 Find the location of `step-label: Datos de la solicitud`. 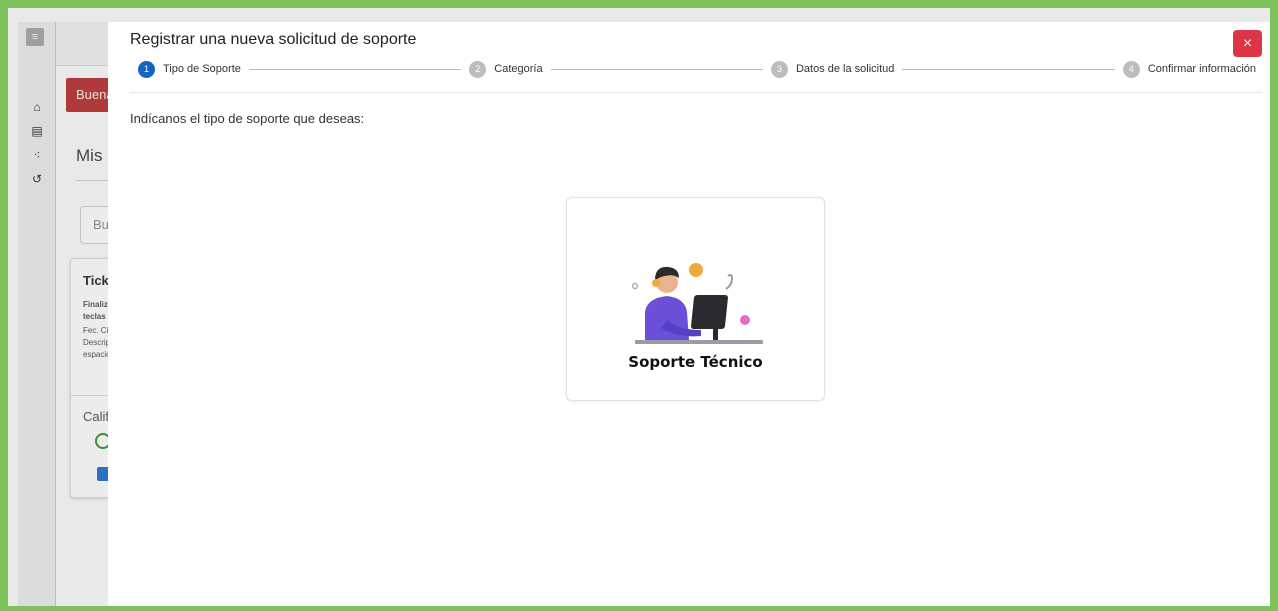

step-label: Datos de la solicitud is located at coordinates (845, 69).